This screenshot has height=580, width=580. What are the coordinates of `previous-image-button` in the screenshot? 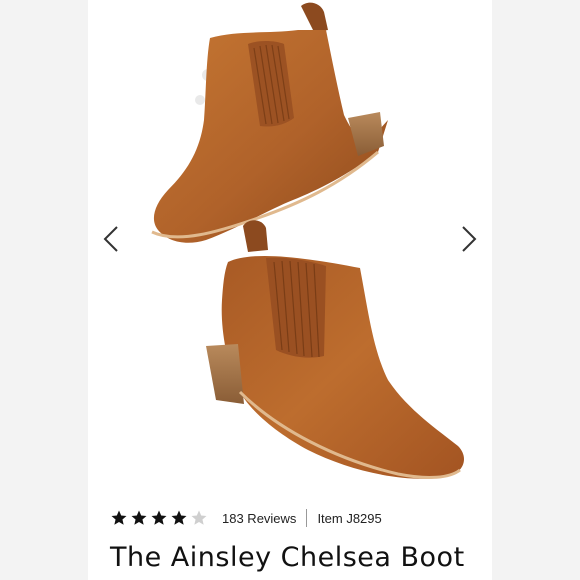 It's located at (111, 239).